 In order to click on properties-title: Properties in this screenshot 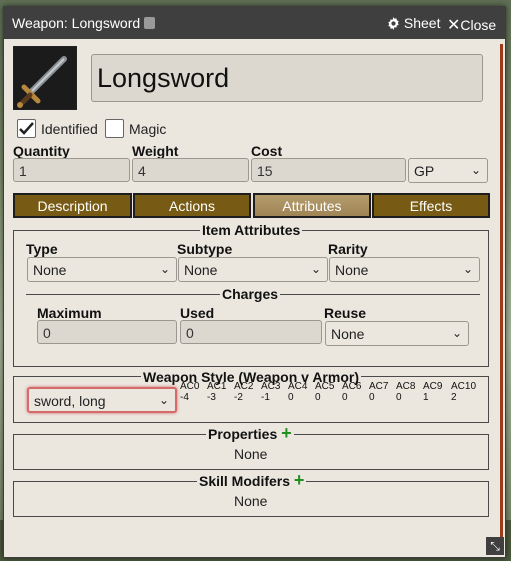, I will do `click(243, 434)`.